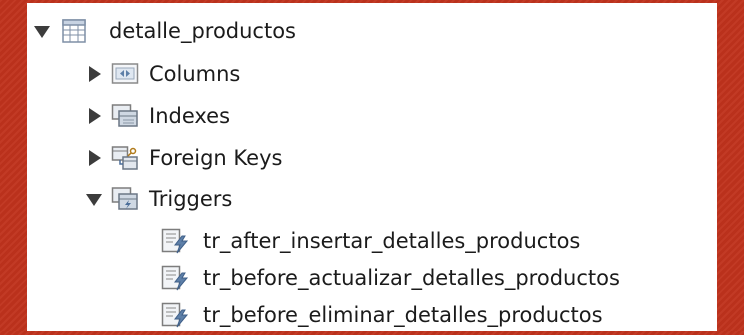 Image resolution: width=744 pixels, height=335 pixels. I want to click on tree-item-table: detalle_productos, so click(163, 31).